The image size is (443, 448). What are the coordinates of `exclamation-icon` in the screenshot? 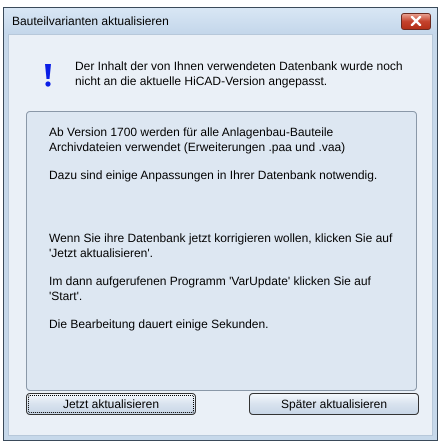 It's located at (48, 75).